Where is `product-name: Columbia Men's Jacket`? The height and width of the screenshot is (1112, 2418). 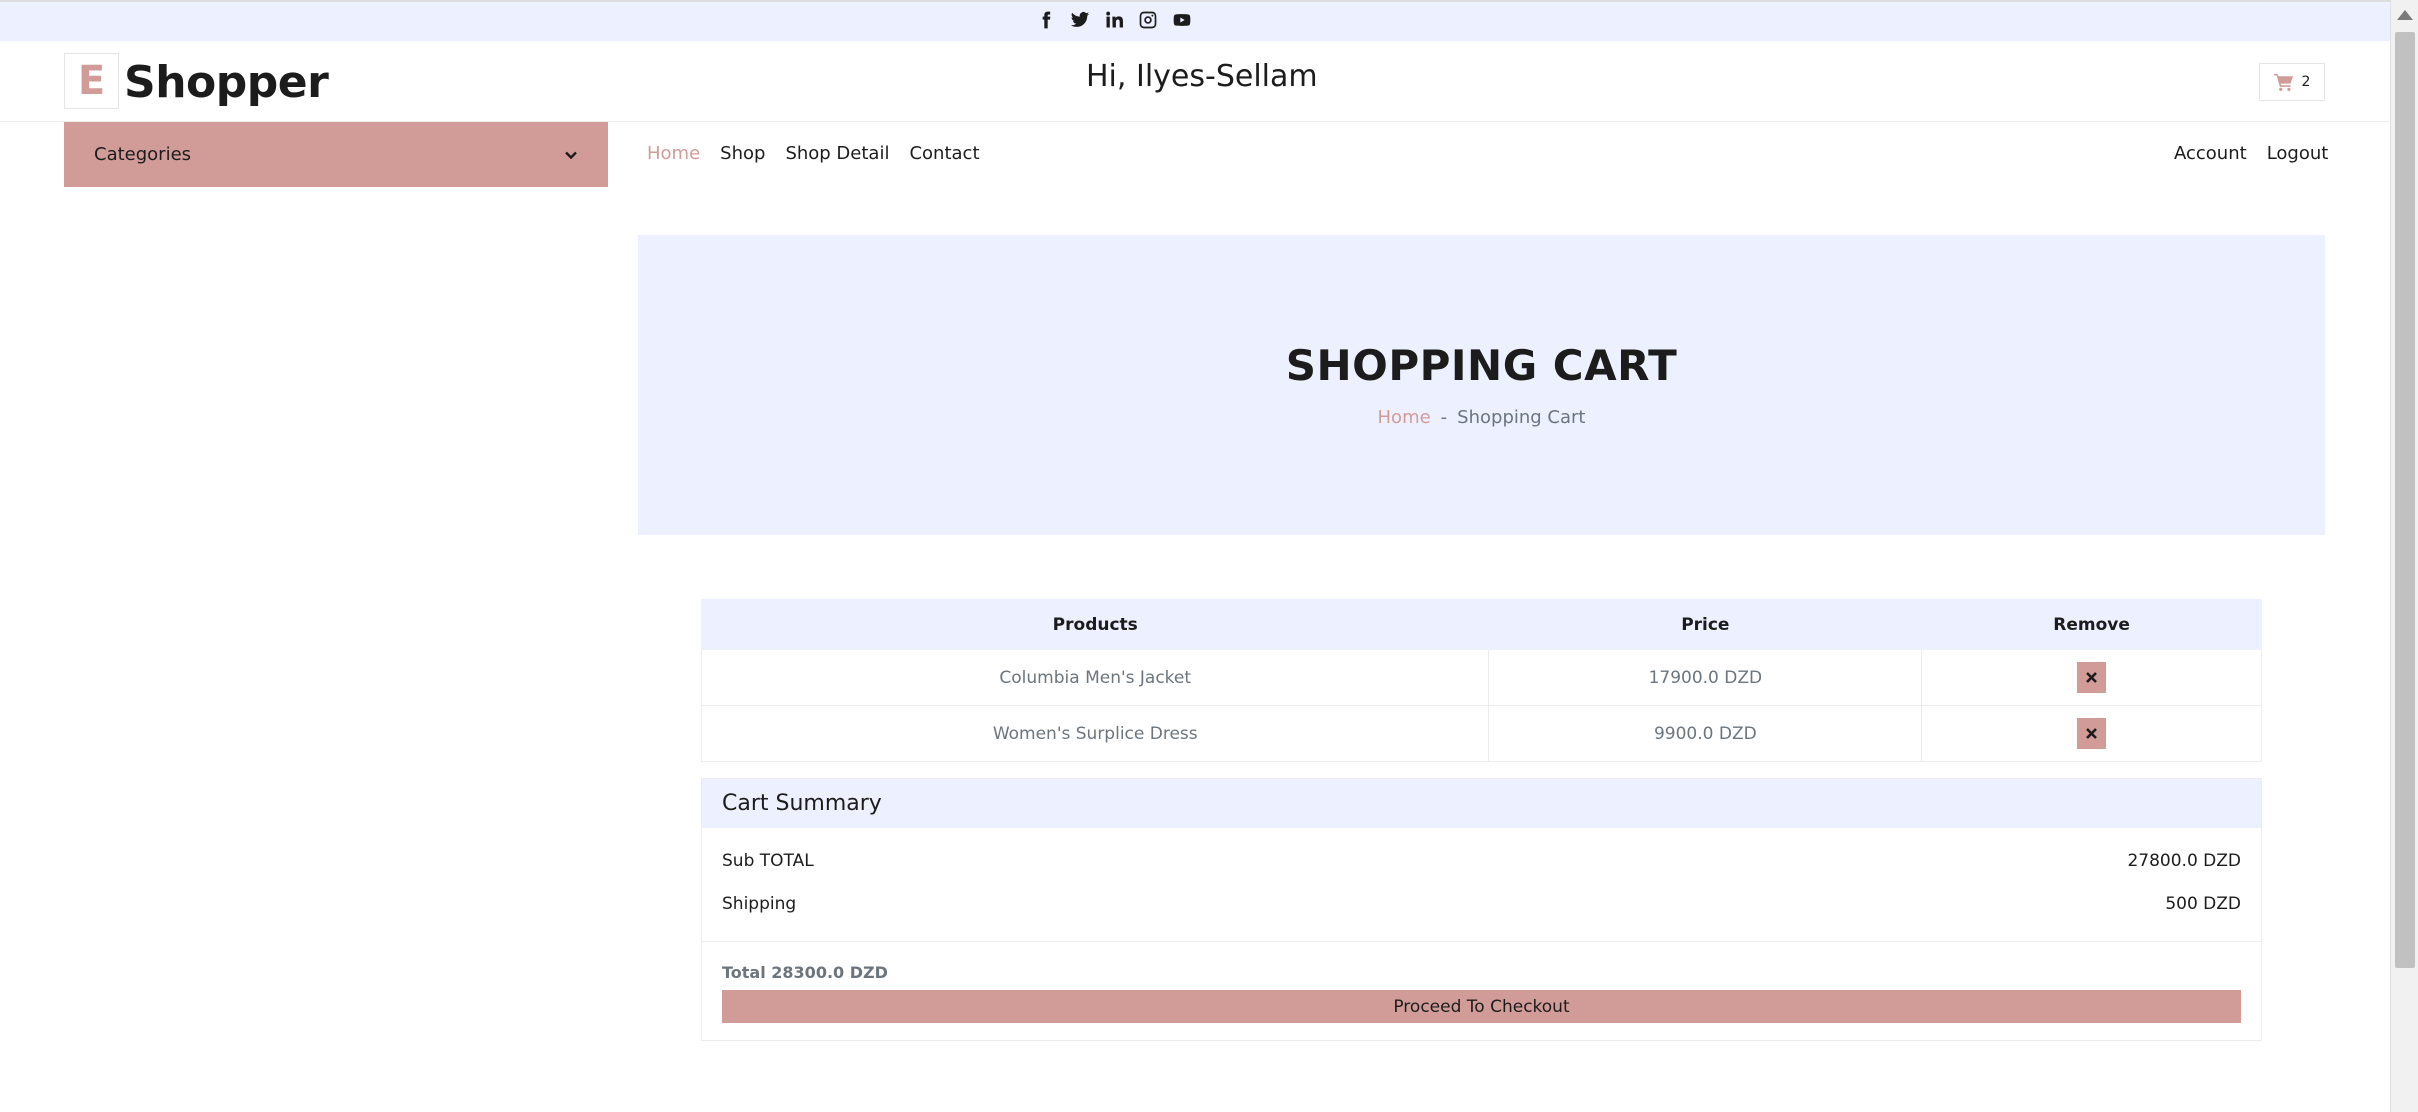
product-name: Columbia Men's Jacket is located at coordinates (1095, 677).